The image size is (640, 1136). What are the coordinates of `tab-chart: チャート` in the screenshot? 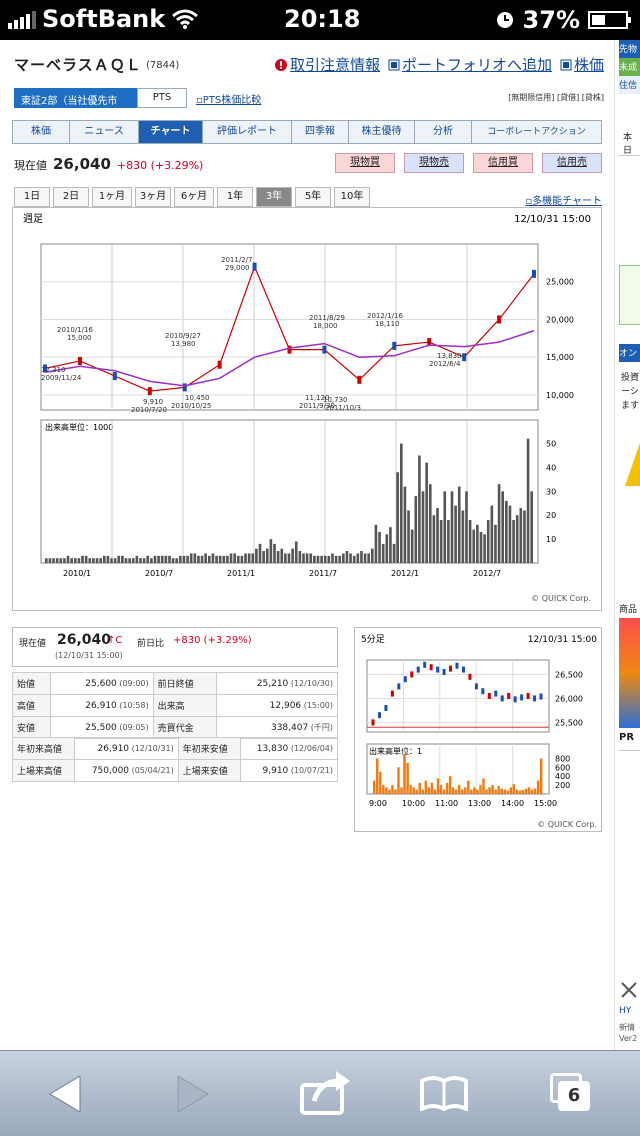 It's located at (170, 132).